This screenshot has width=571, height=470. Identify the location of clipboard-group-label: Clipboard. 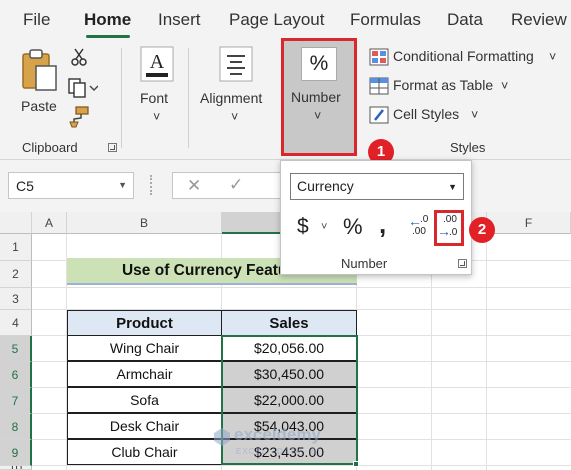
(50, 147).